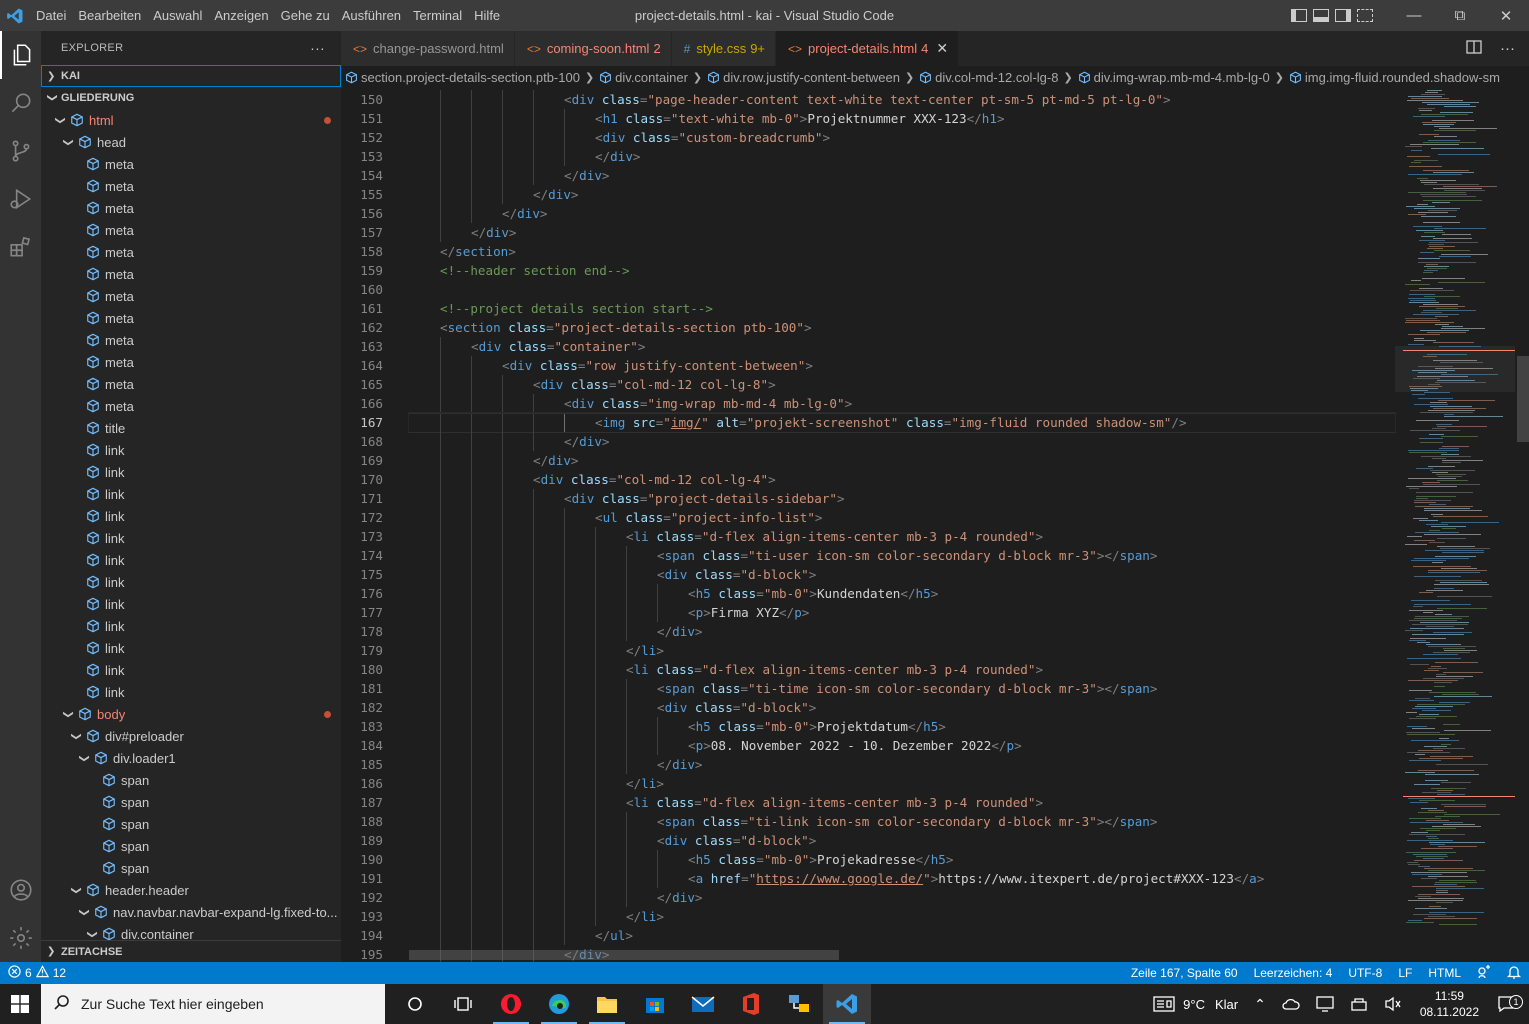 This screenshot has height=1024, width=1529. Describe the element at coordinates (1455, 369) in the screenshot. I see `minimap-viewport` at that location.